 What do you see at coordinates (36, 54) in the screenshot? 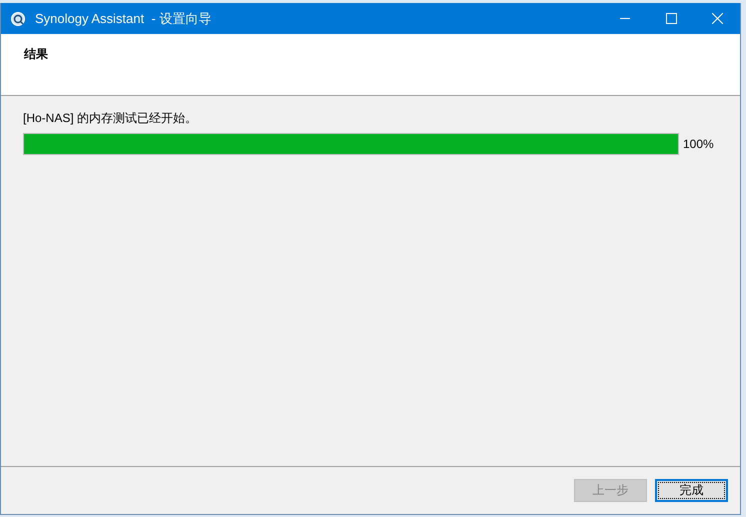
I see `step-title: 结果` at bounding box center [36, 54].